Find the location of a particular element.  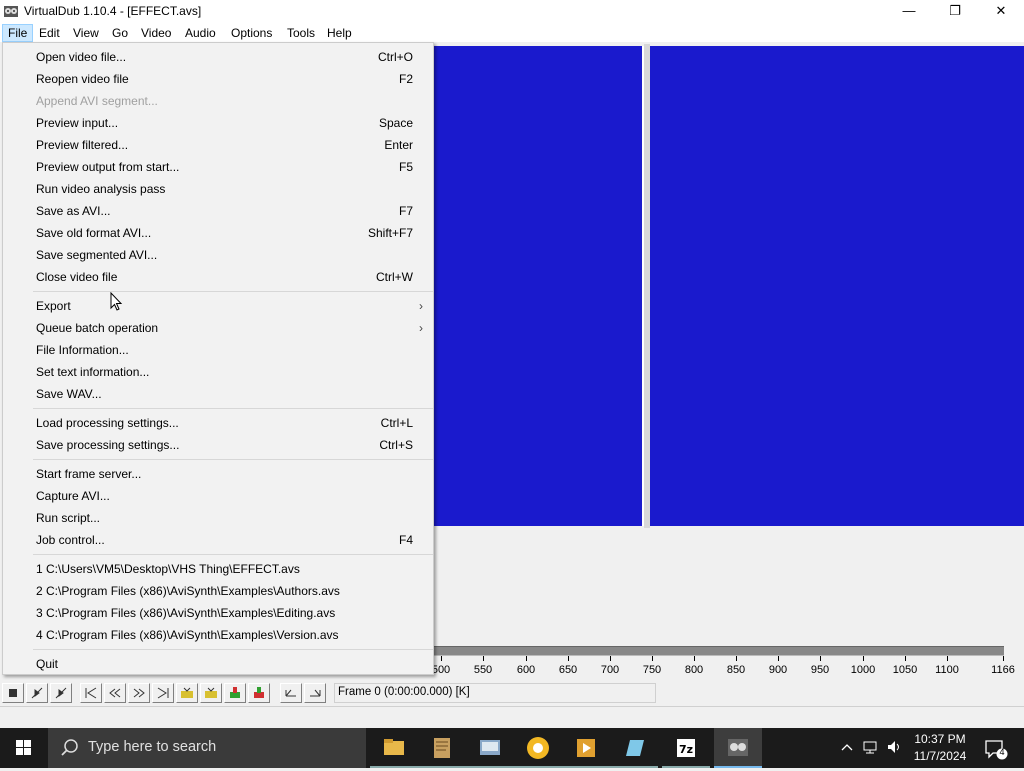

status-bar is located at coordinates (512, 717).